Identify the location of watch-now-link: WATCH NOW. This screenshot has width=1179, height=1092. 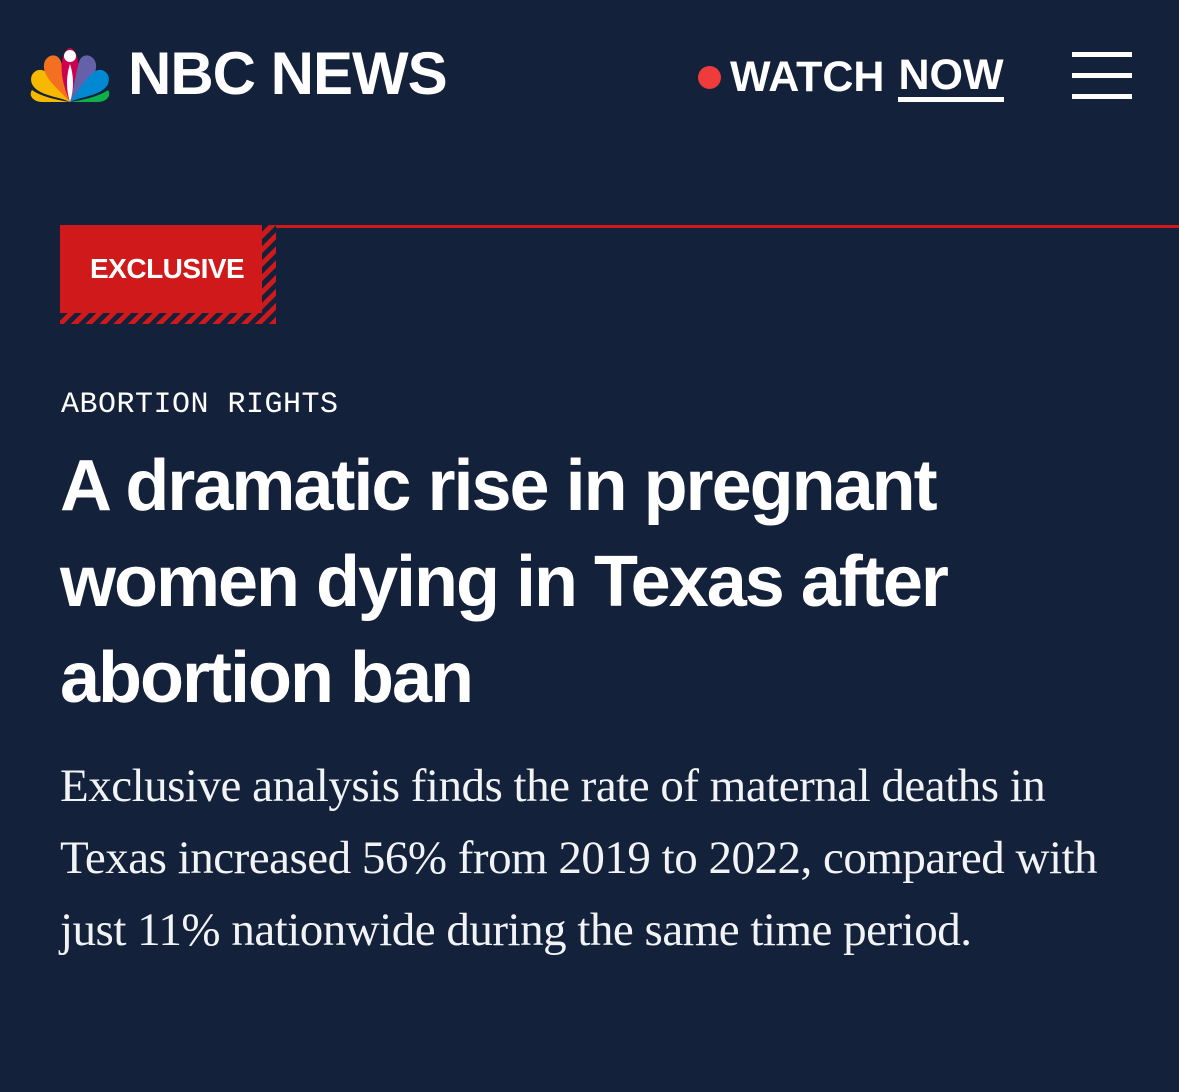
(851, 77).